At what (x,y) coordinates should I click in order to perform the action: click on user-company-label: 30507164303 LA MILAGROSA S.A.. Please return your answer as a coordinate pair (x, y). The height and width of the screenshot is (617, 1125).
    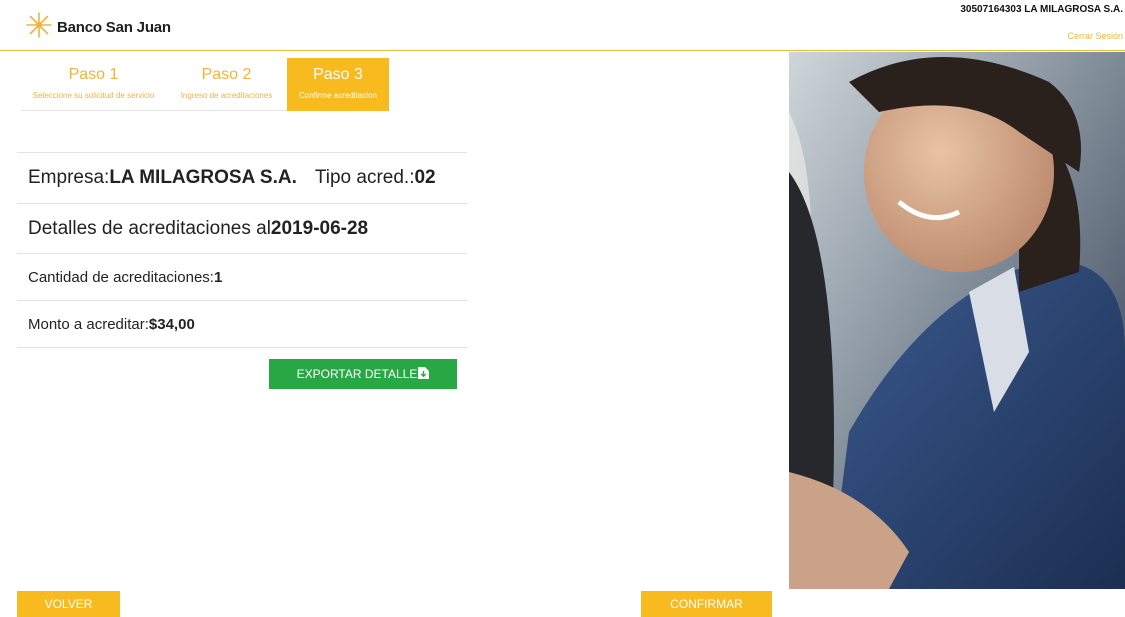
    Looking at the image, I should click on (1041, 9).